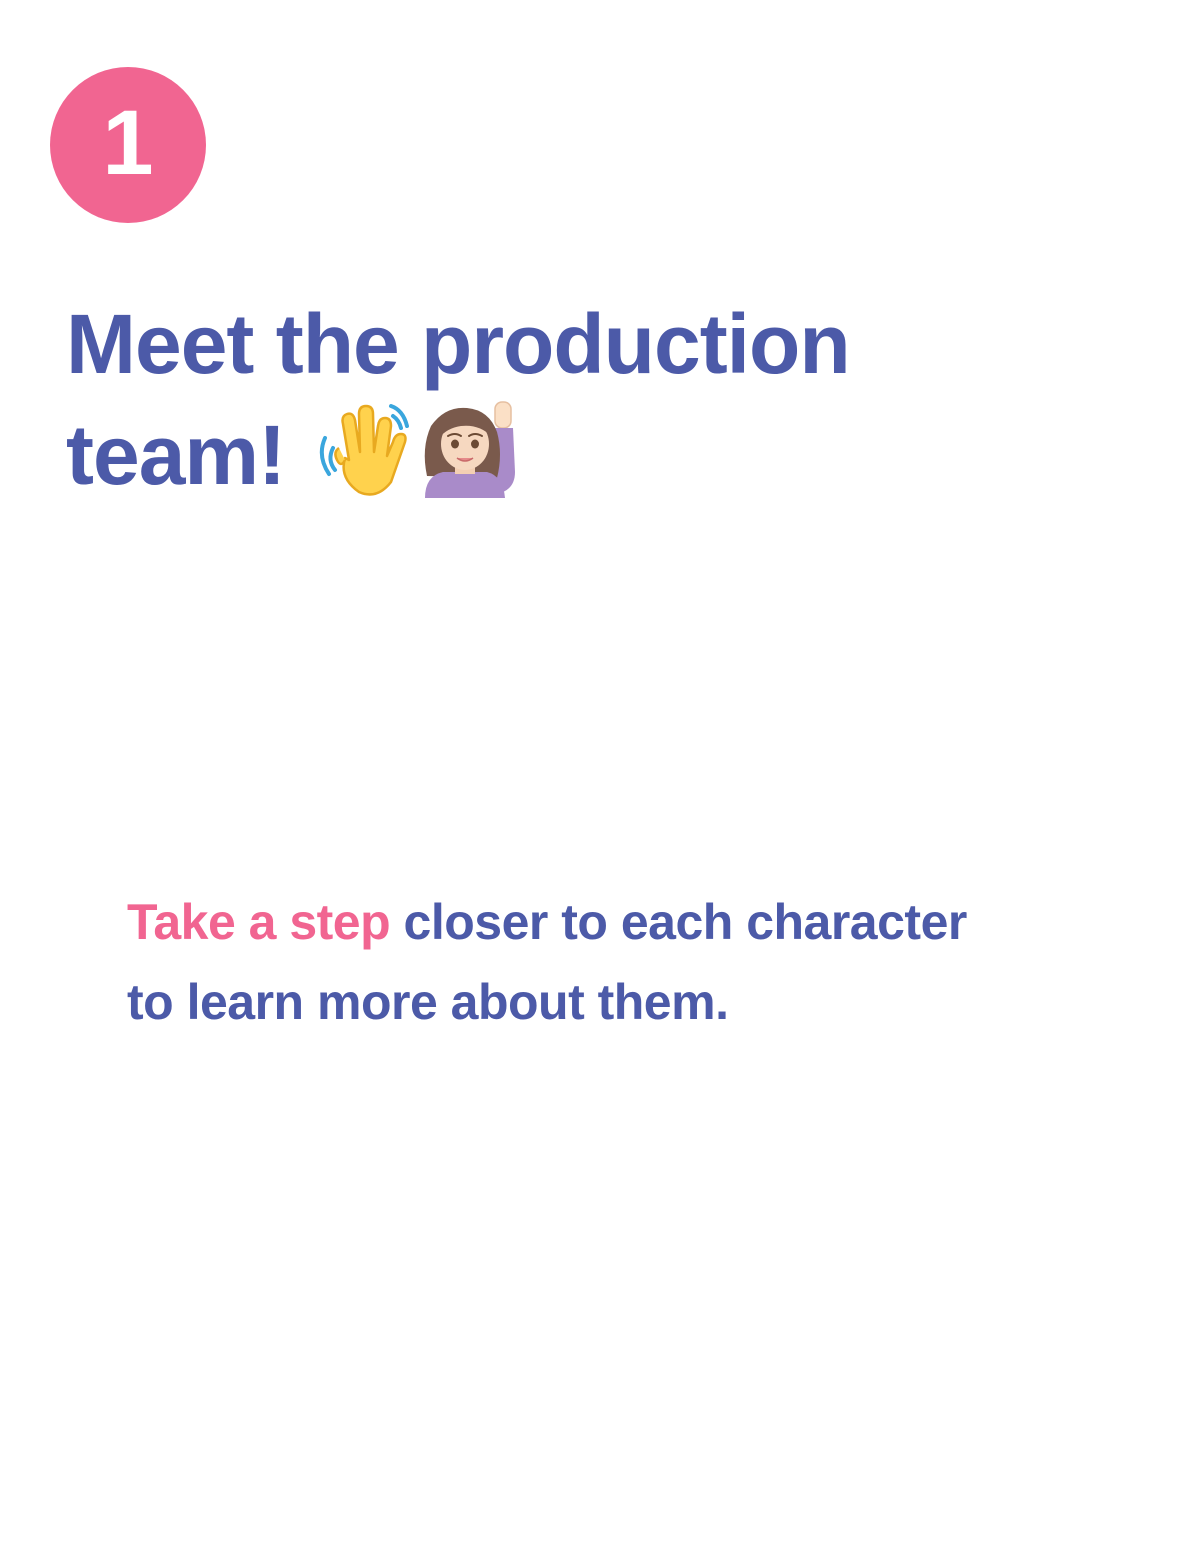 Image resolution: width=1185 pixels, height=1563 pixels. I want to click on title-line-2-text: team!, so click(176, 455).